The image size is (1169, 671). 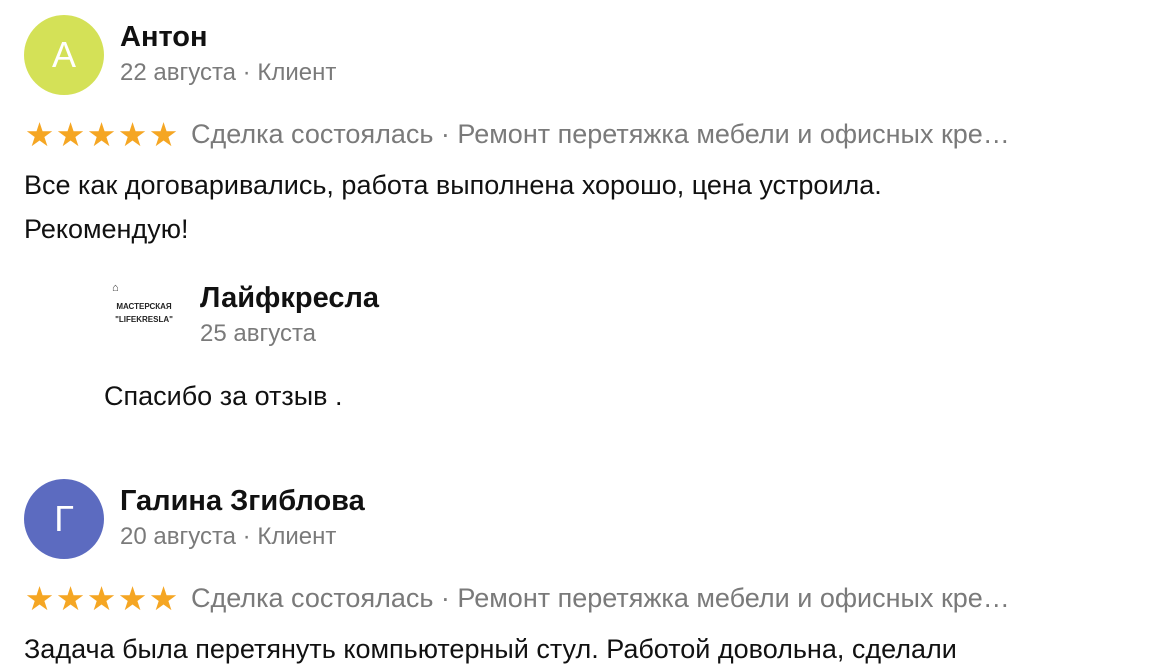 What do you see at coordinates (228, 72) in the screenshot?
I see `review-meta: 22 августа · Клиент` at bounding box center [228, 72].